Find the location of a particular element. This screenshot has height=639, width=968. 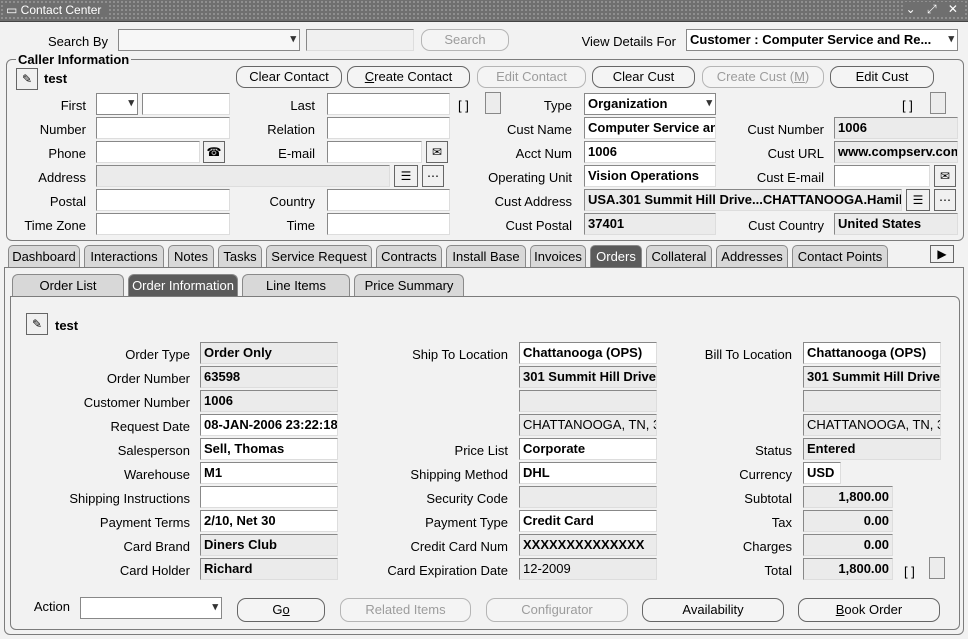

order-flex-box is located at coordinates (937, 568).